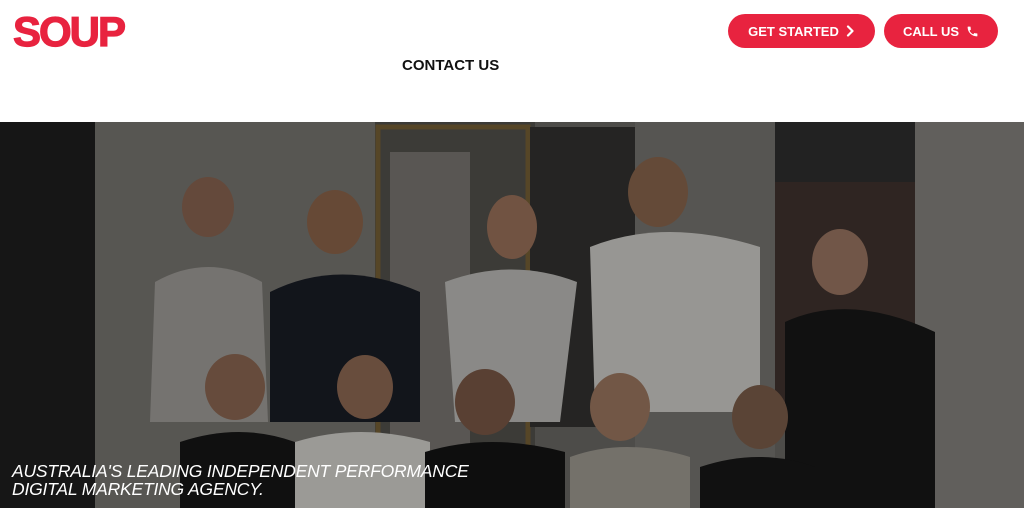 The width and height of the screenshot is (1024, 508). Describe the element at coordinates (69, 32) in the screenshot. I see `soup-logo: SOUP` at that location.